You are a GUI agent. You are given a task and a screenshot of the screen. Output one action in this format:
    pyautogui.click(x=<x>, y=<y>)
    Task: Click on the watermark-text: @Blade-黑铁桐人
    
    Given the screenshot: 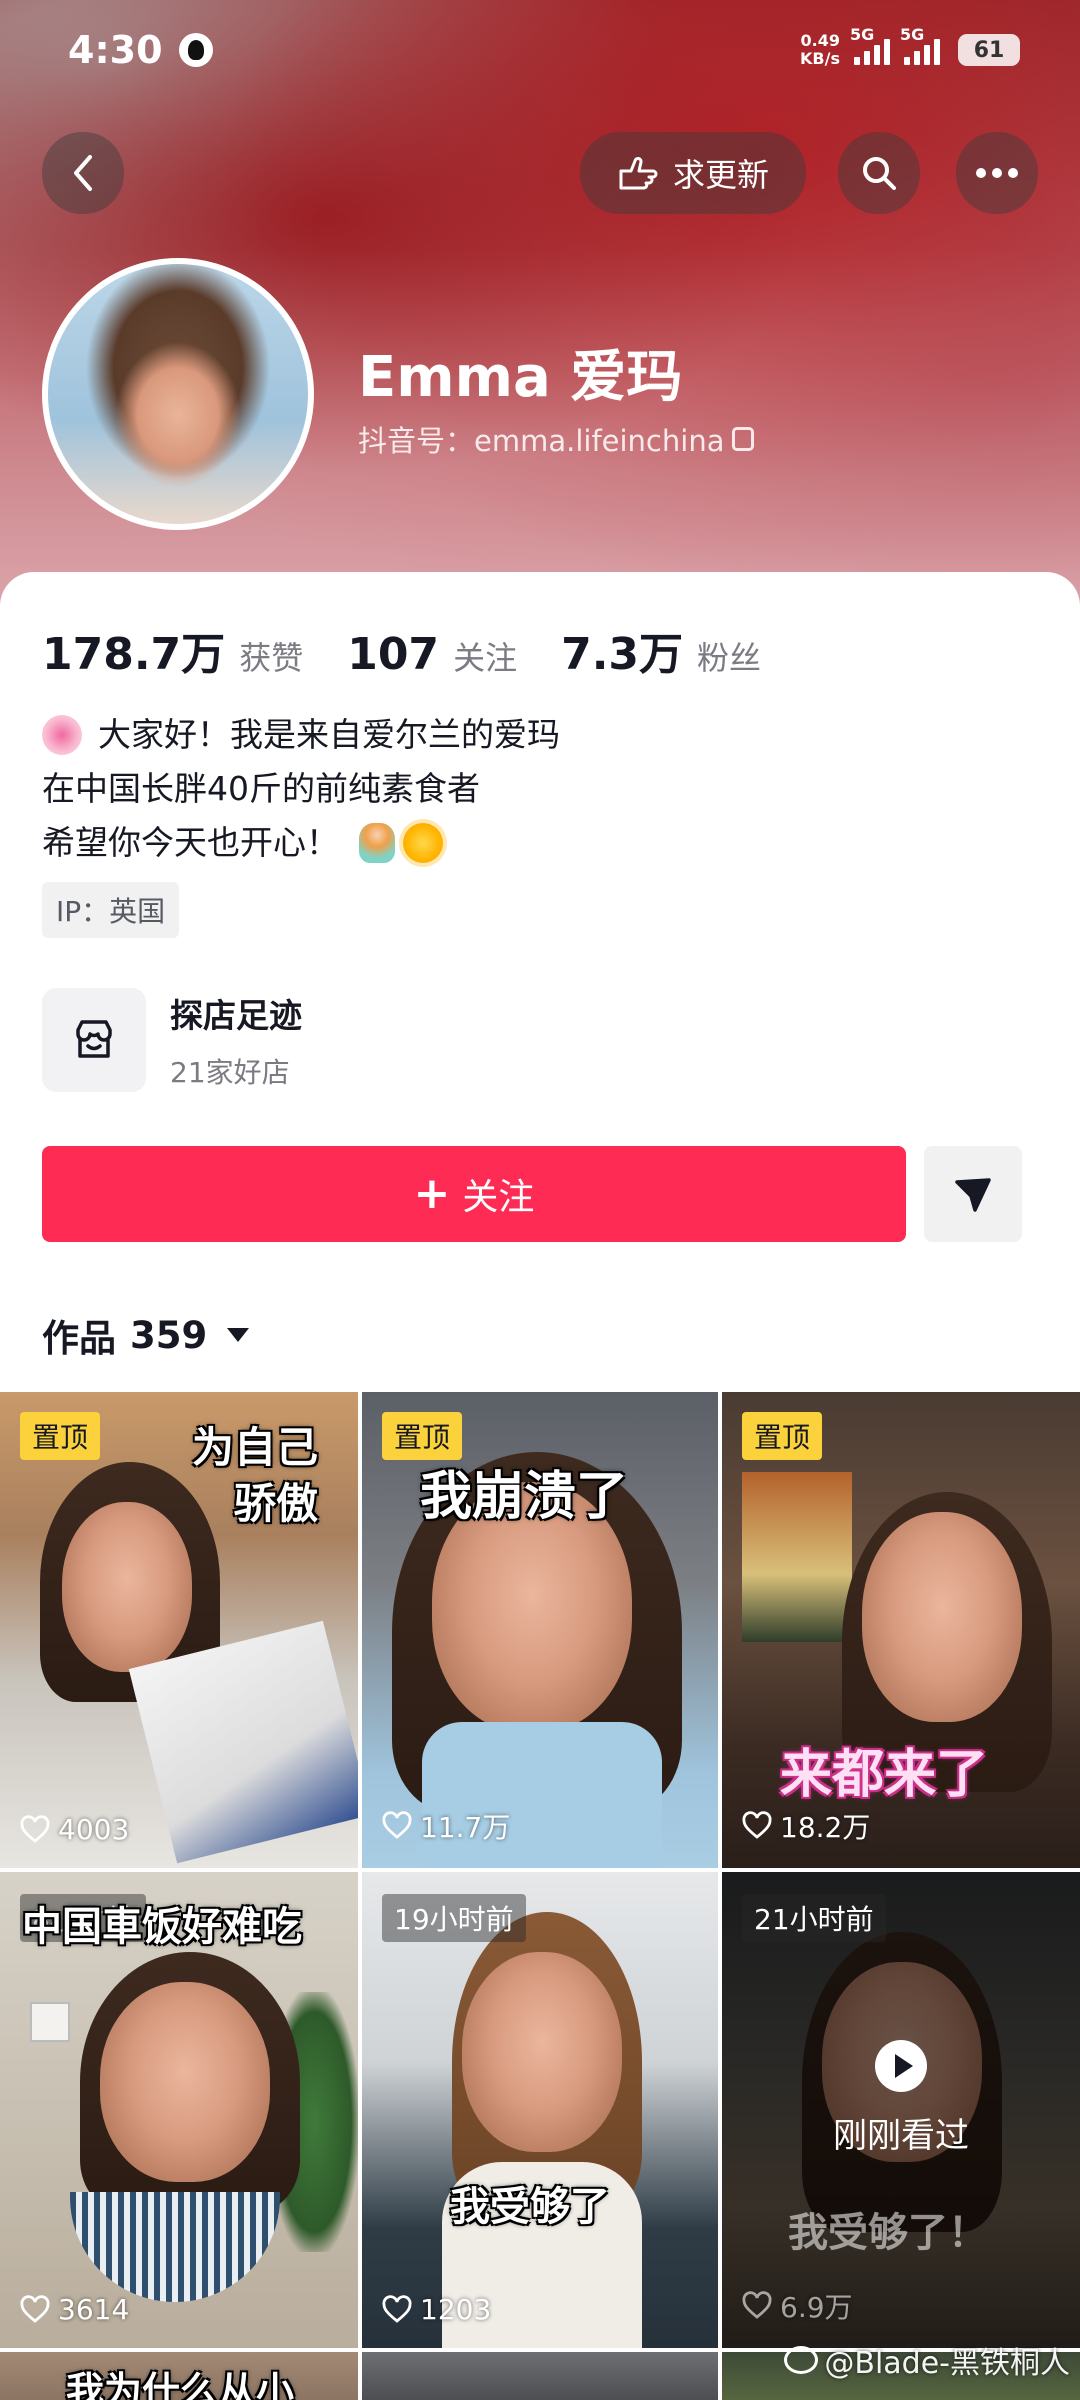 What is the action you would take?
    pyautogui.click(x=947, y=2363)
    